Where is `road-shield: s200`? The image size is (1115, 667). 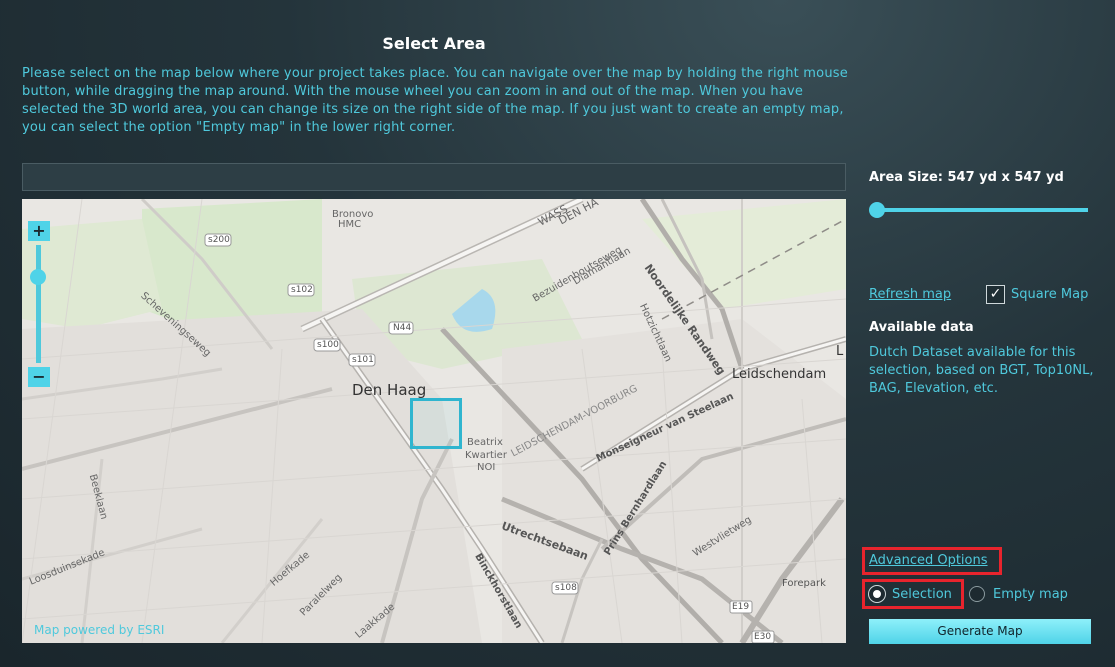 road-shield: s200 is located at coordinates (219, 240).